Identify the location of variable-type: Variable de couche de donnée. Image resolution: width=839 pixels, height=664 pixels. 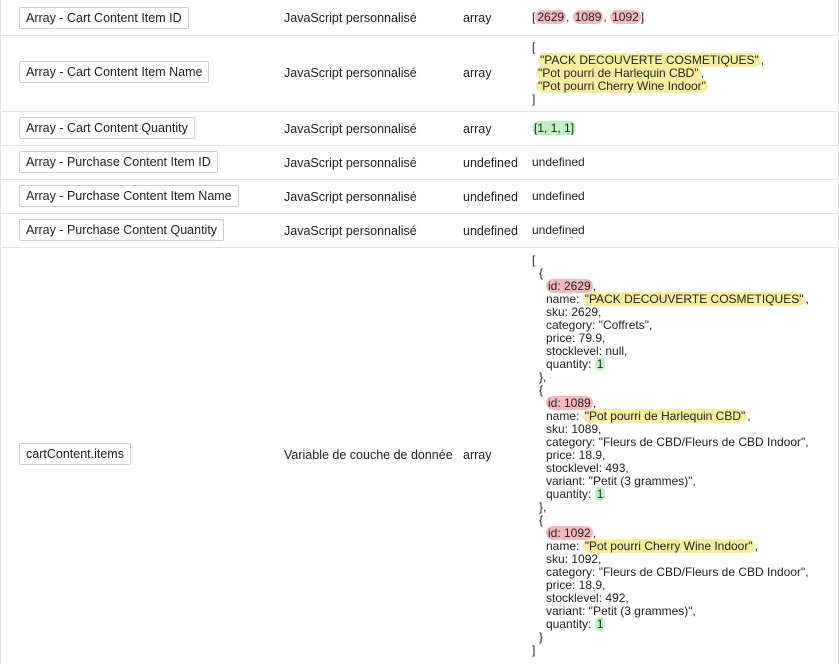
(368, 455).